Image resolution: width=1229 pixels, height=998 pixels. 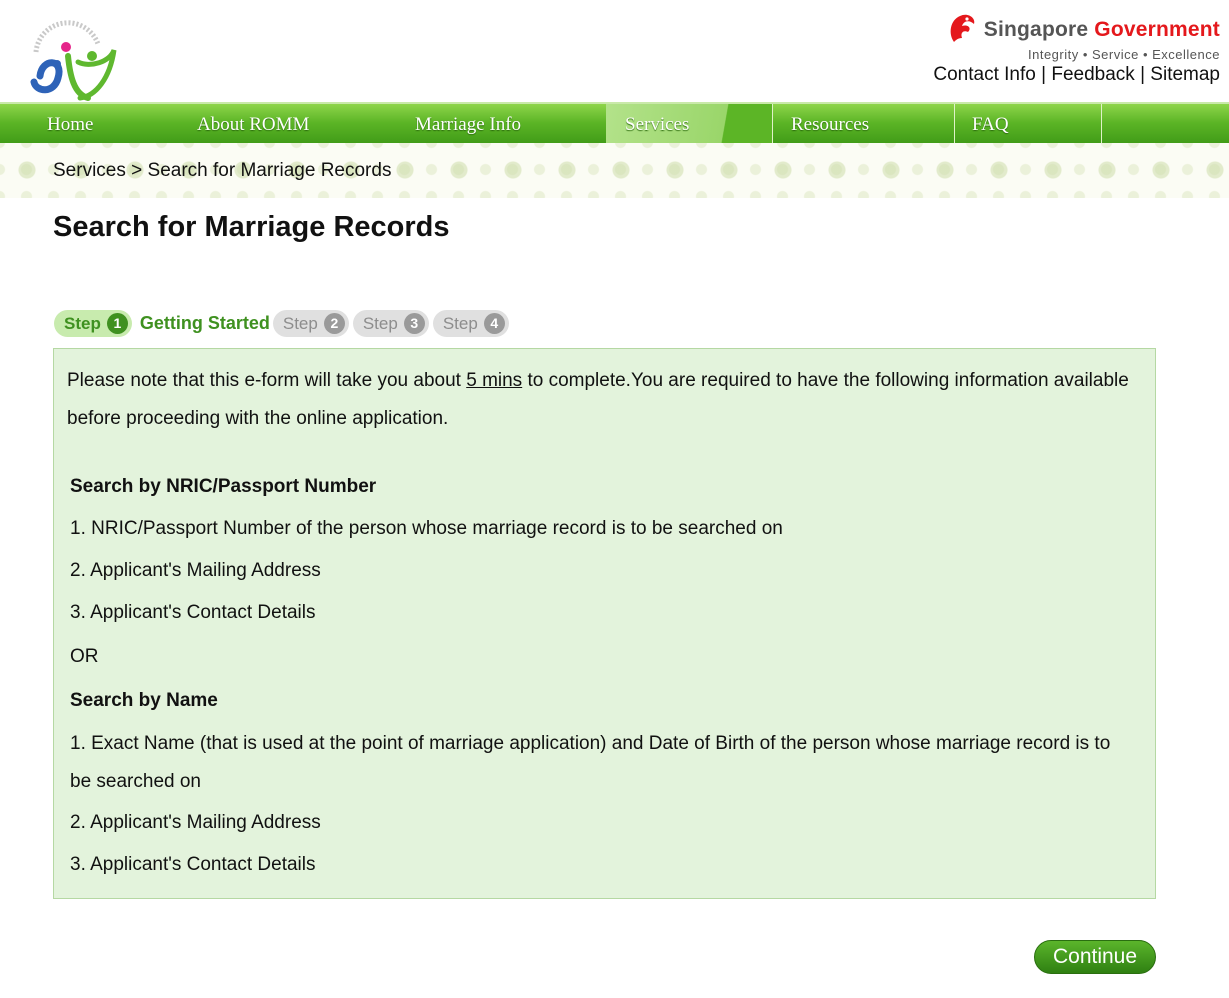 I want to click on breadcrumb: Services > Search for Marriage Records, so click(x=222, y=171).